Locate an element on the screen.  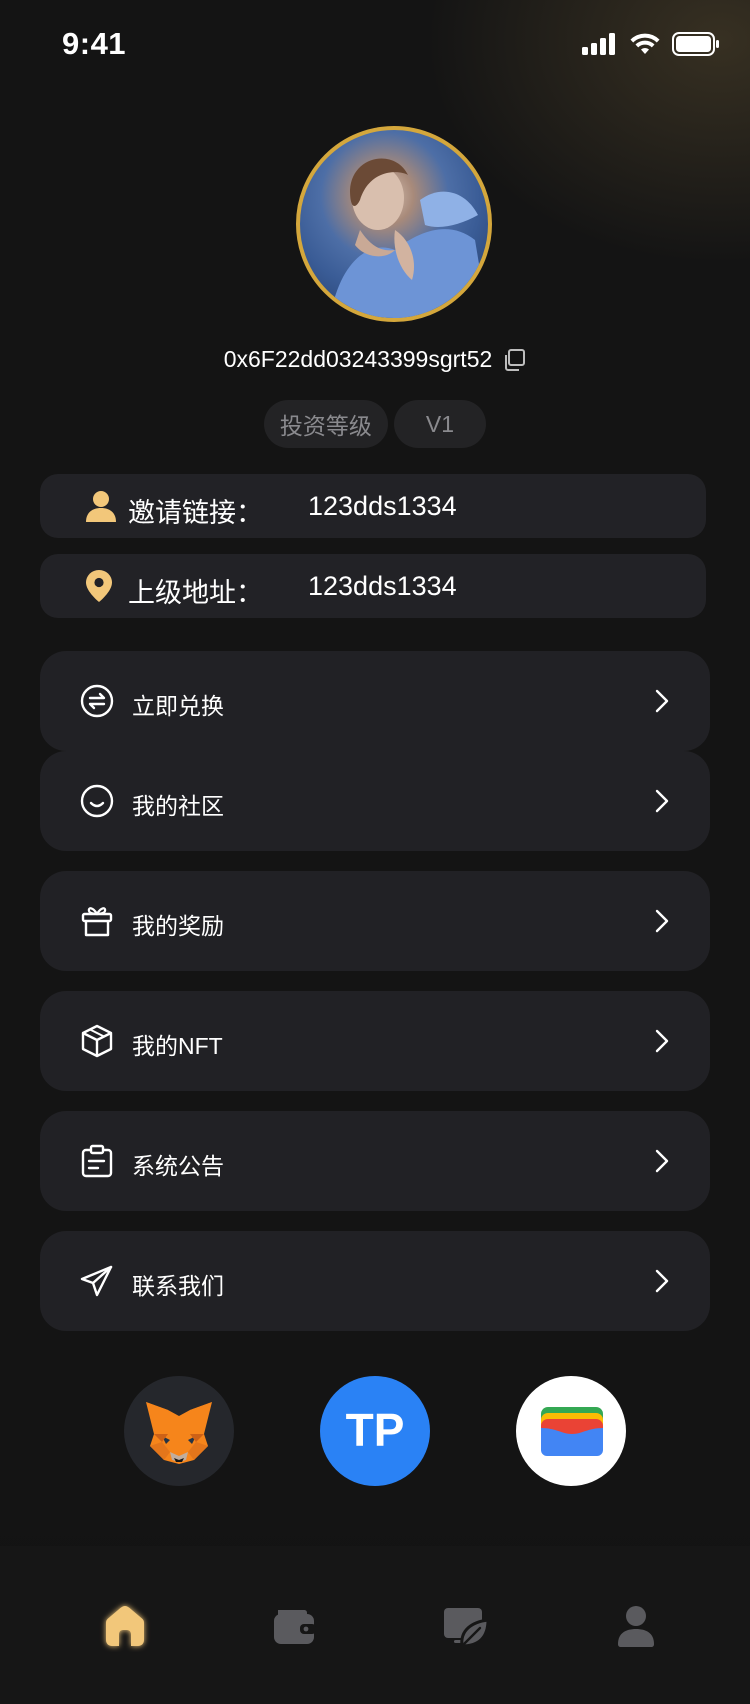
menu-label: 我的奖励 is located at coordinates (178, 926).